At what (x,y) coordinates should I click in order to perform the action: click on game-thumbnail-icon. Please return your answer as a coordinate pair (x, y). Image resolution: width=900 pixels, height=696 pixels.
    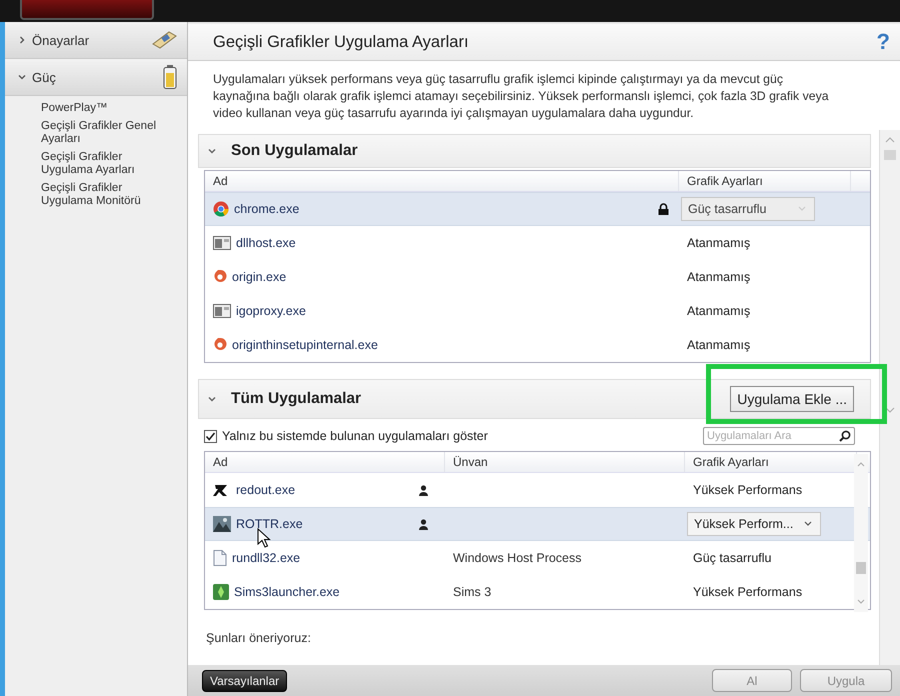
    Looking at the image, I should click on (222, 524).